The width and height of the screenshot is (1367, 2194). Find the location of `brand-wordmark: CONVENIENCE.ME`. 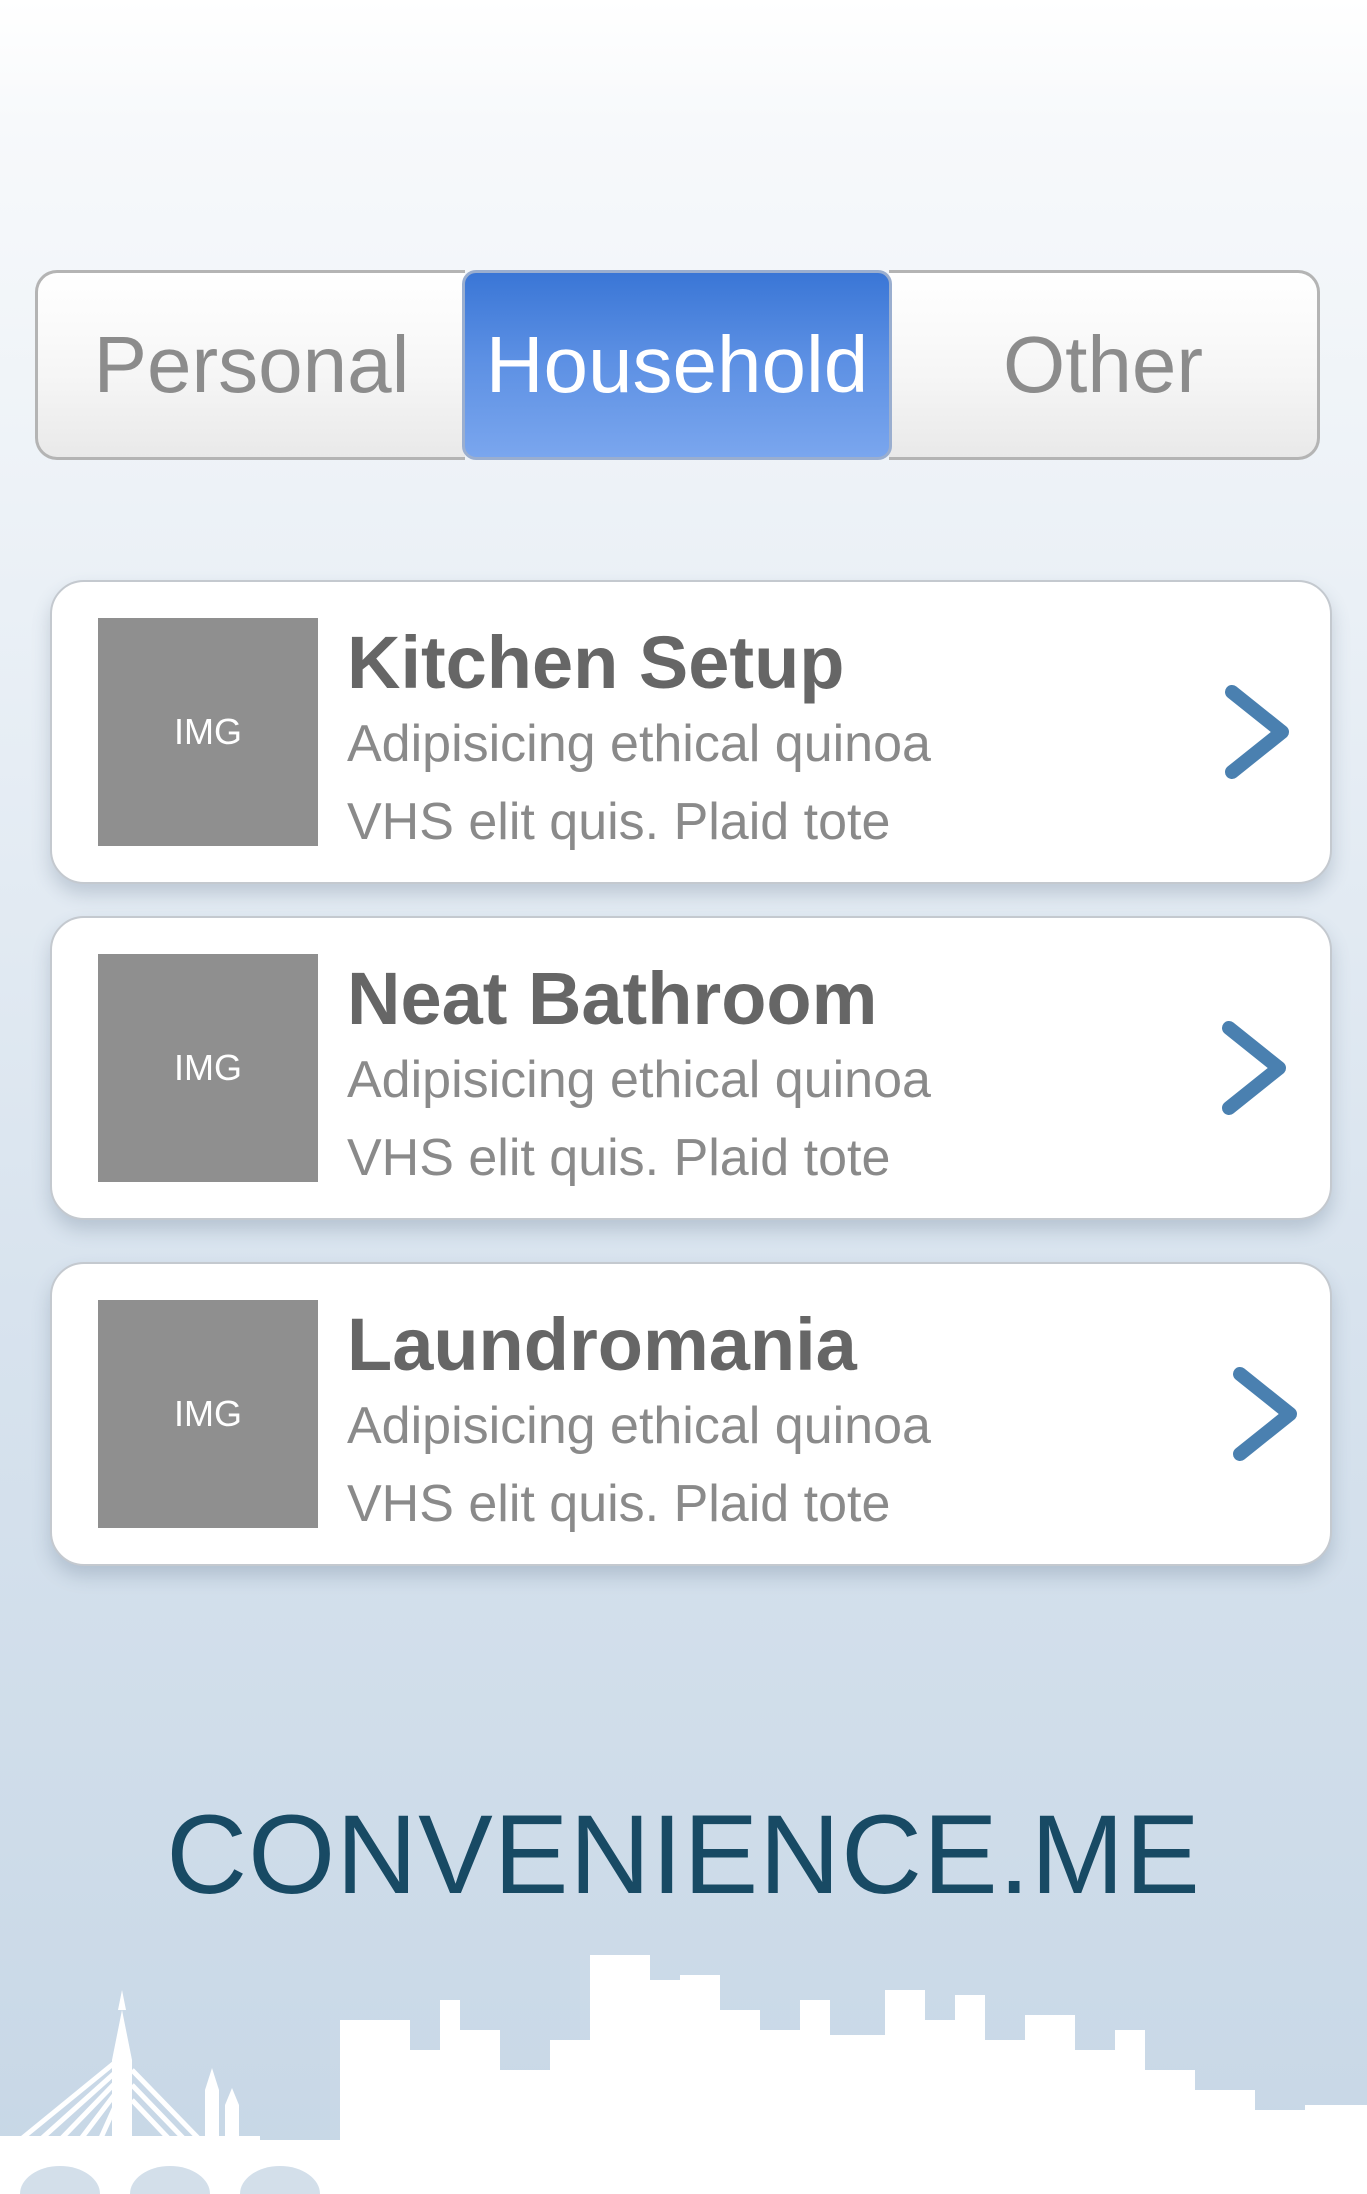

brand-wordmark: CONVENIENCE.ME is located at coordinates (683, 1854).